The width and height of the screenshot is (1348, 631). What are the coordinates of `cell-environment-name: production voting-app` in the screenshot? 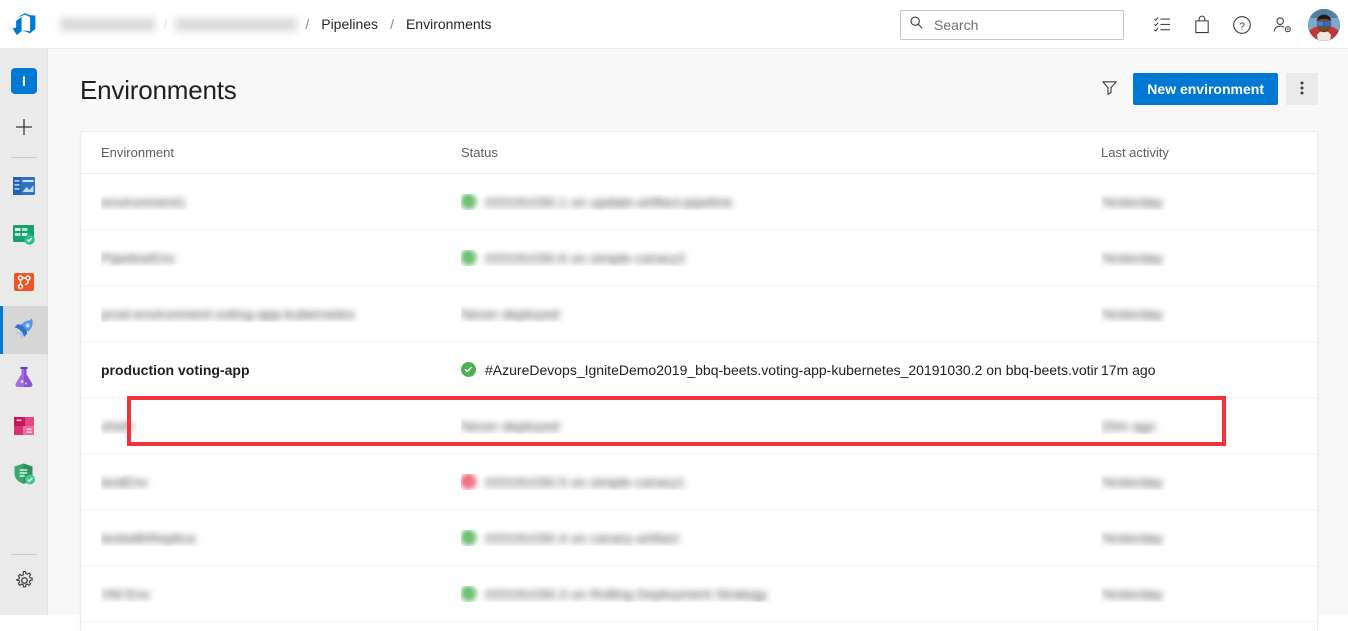 It's located at (281, 370).